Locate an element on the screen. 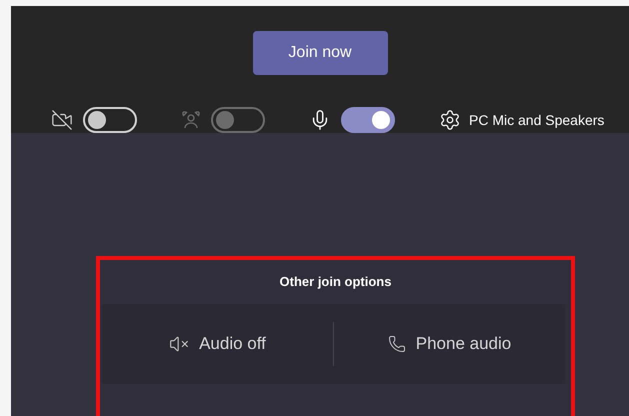  join-option: Audio off is located at coordinates (217, 344).